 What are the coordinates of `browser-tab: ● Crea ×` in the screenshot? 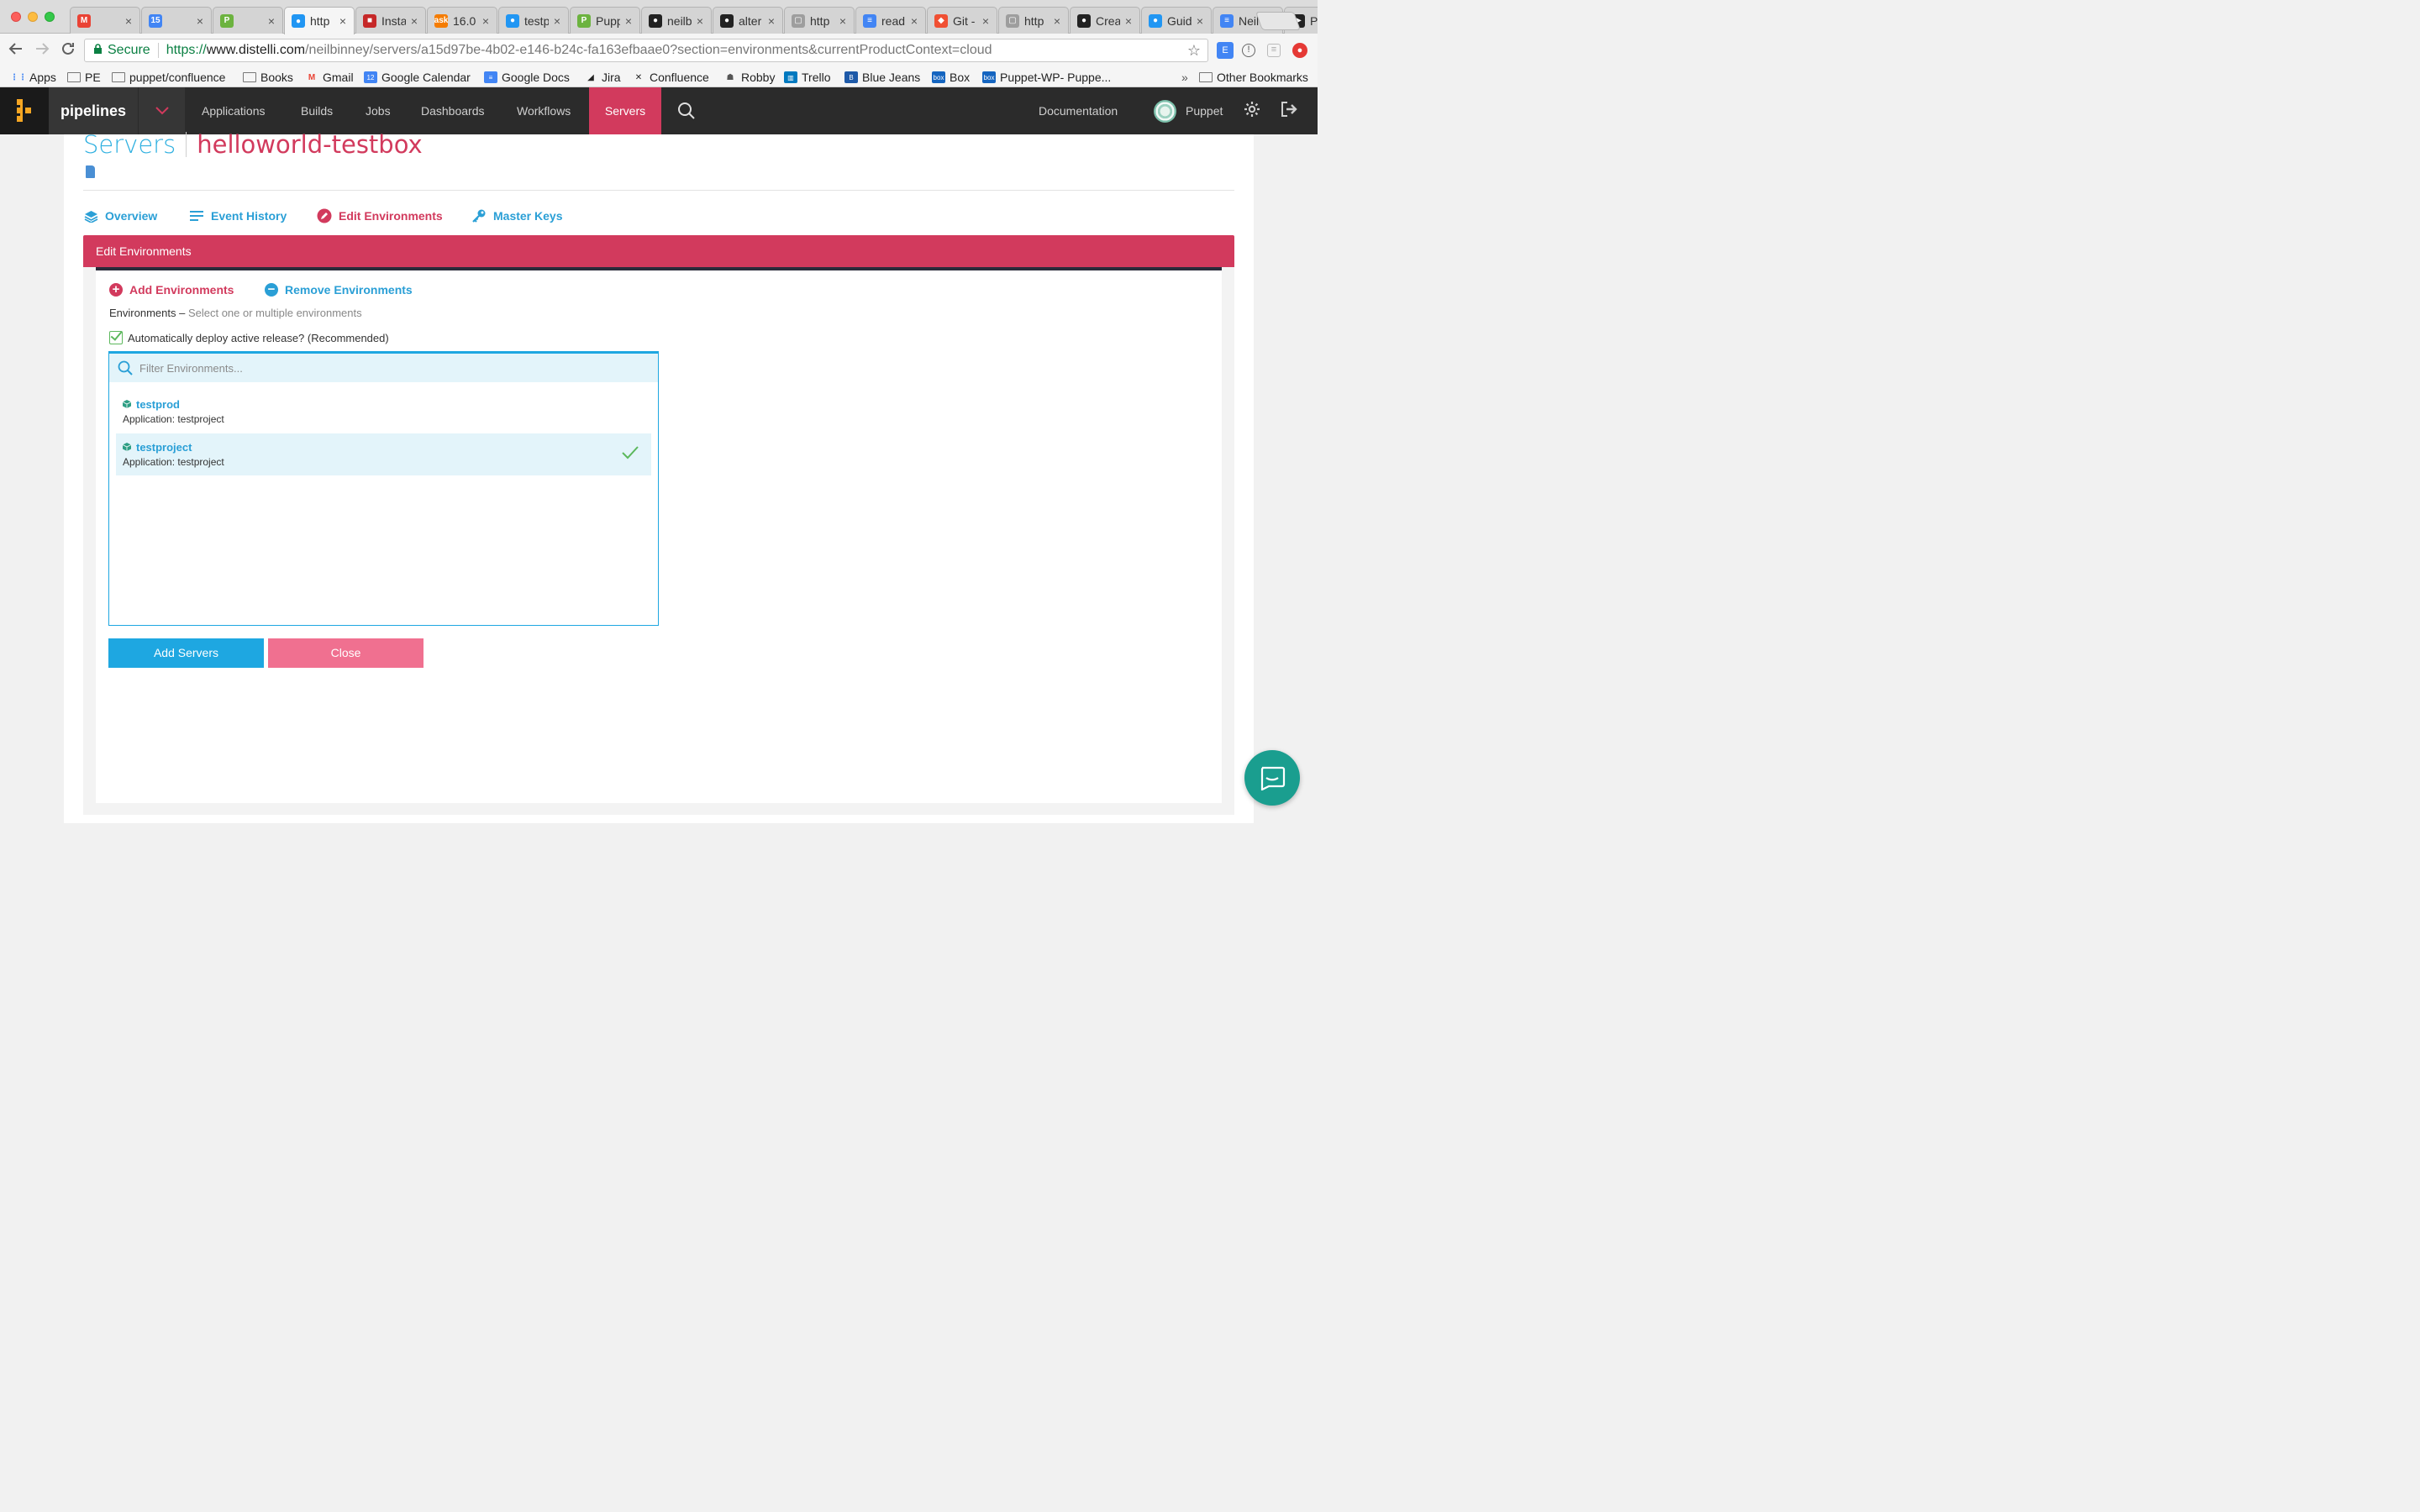 It's located at (1105, 20).